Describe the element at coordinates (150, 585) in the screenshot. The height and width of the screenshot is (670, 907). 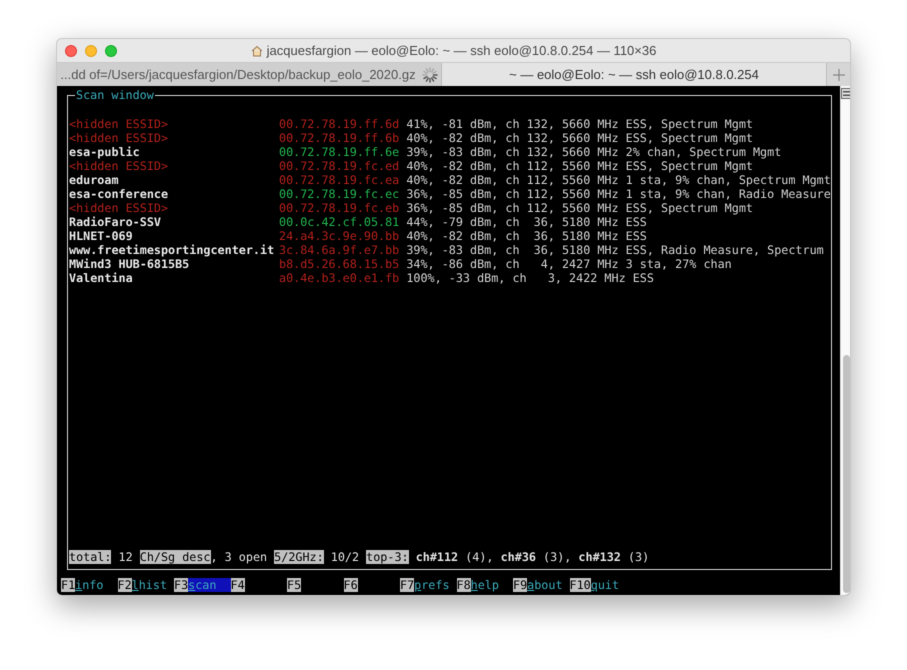
I see `function-label: lhist` at that location.